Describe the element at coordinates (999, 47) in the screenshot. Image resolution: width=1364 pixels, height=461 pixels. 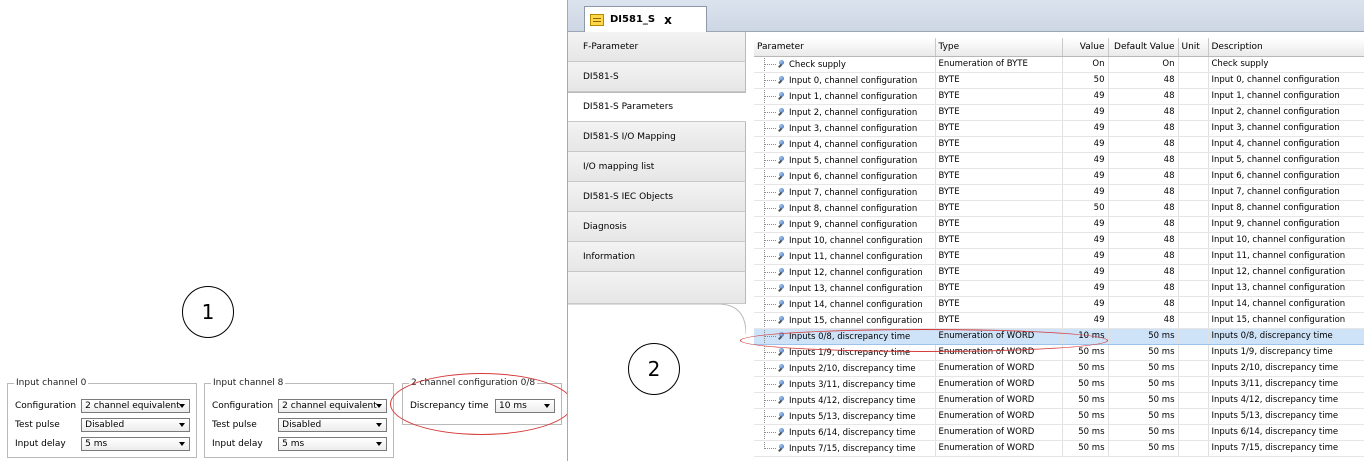
I see `column-header-type: Type` at that location.